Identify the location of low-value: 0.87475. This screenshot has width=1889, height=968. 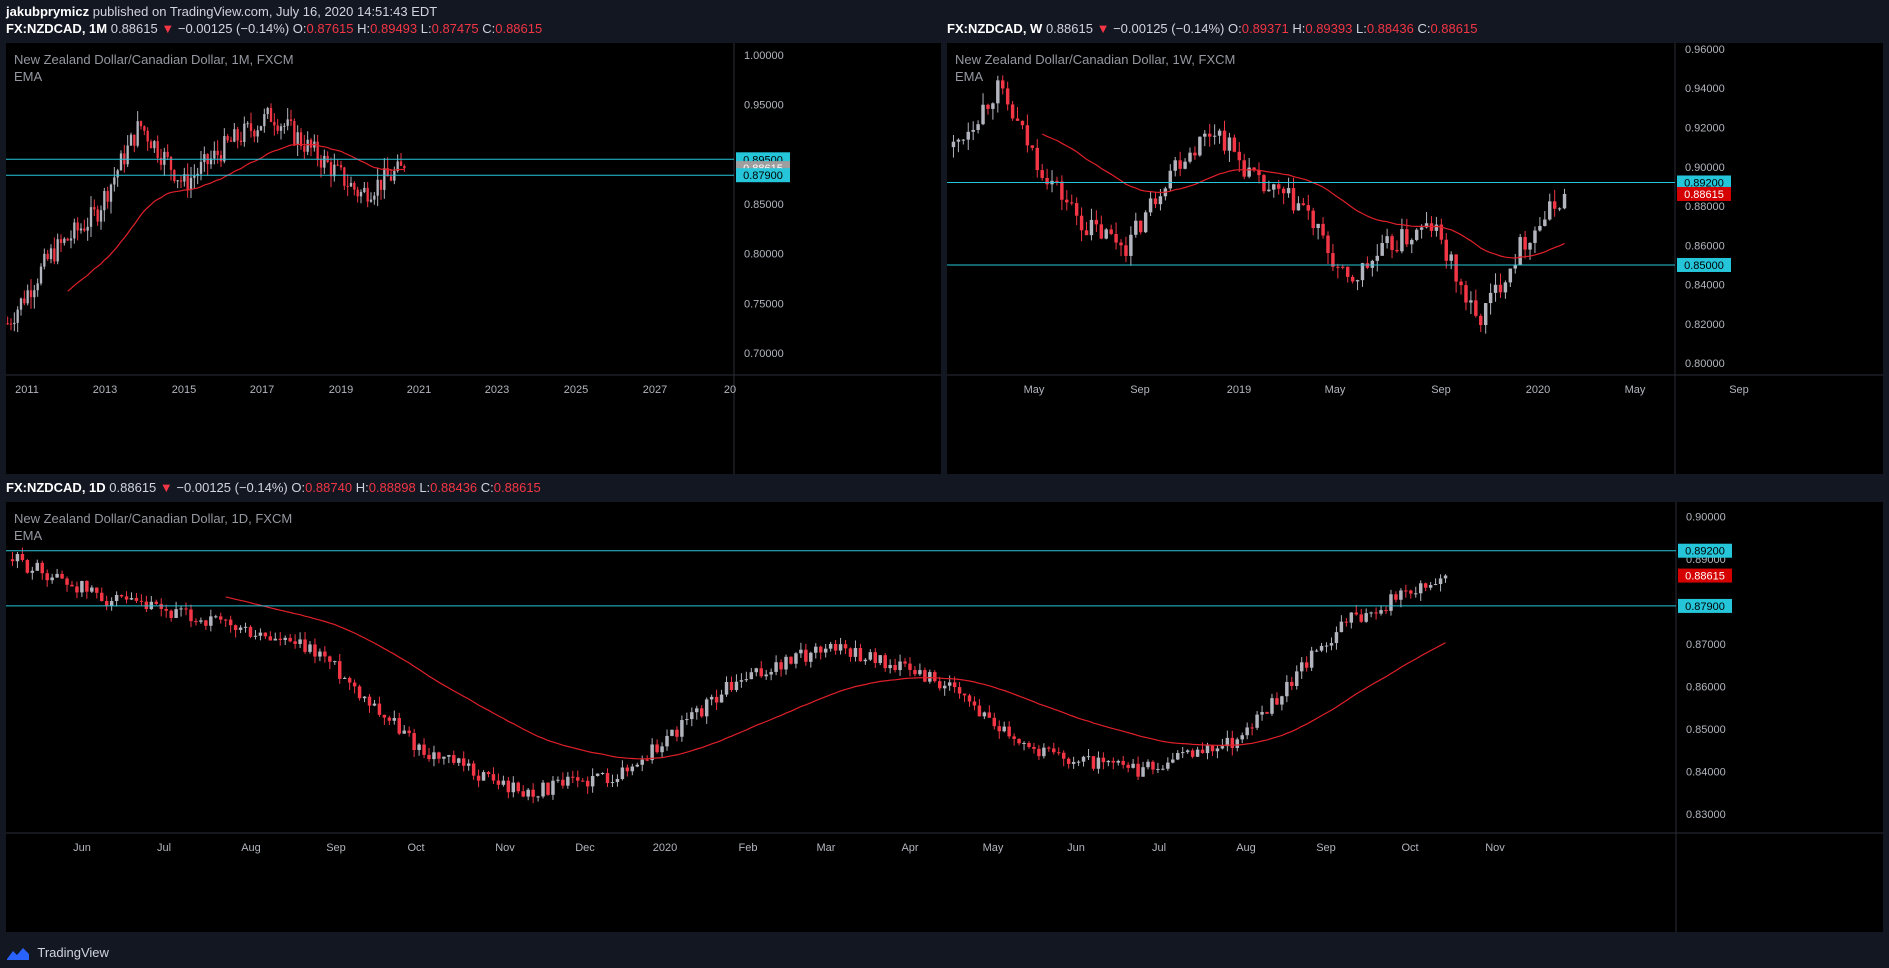
(455, 28).